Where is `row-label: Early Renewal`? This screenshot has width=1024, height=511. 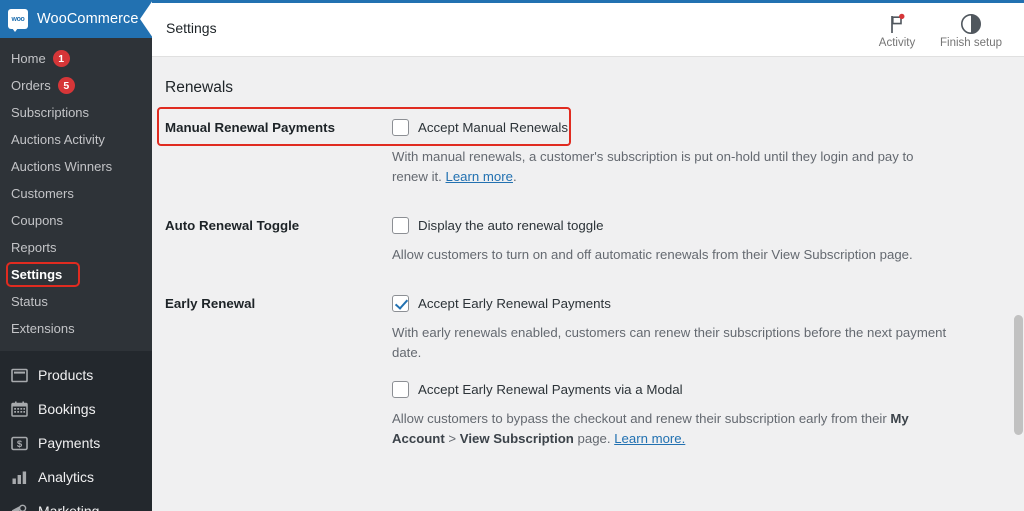 row-label: Early Renewal is located at coordinates (210, 304).